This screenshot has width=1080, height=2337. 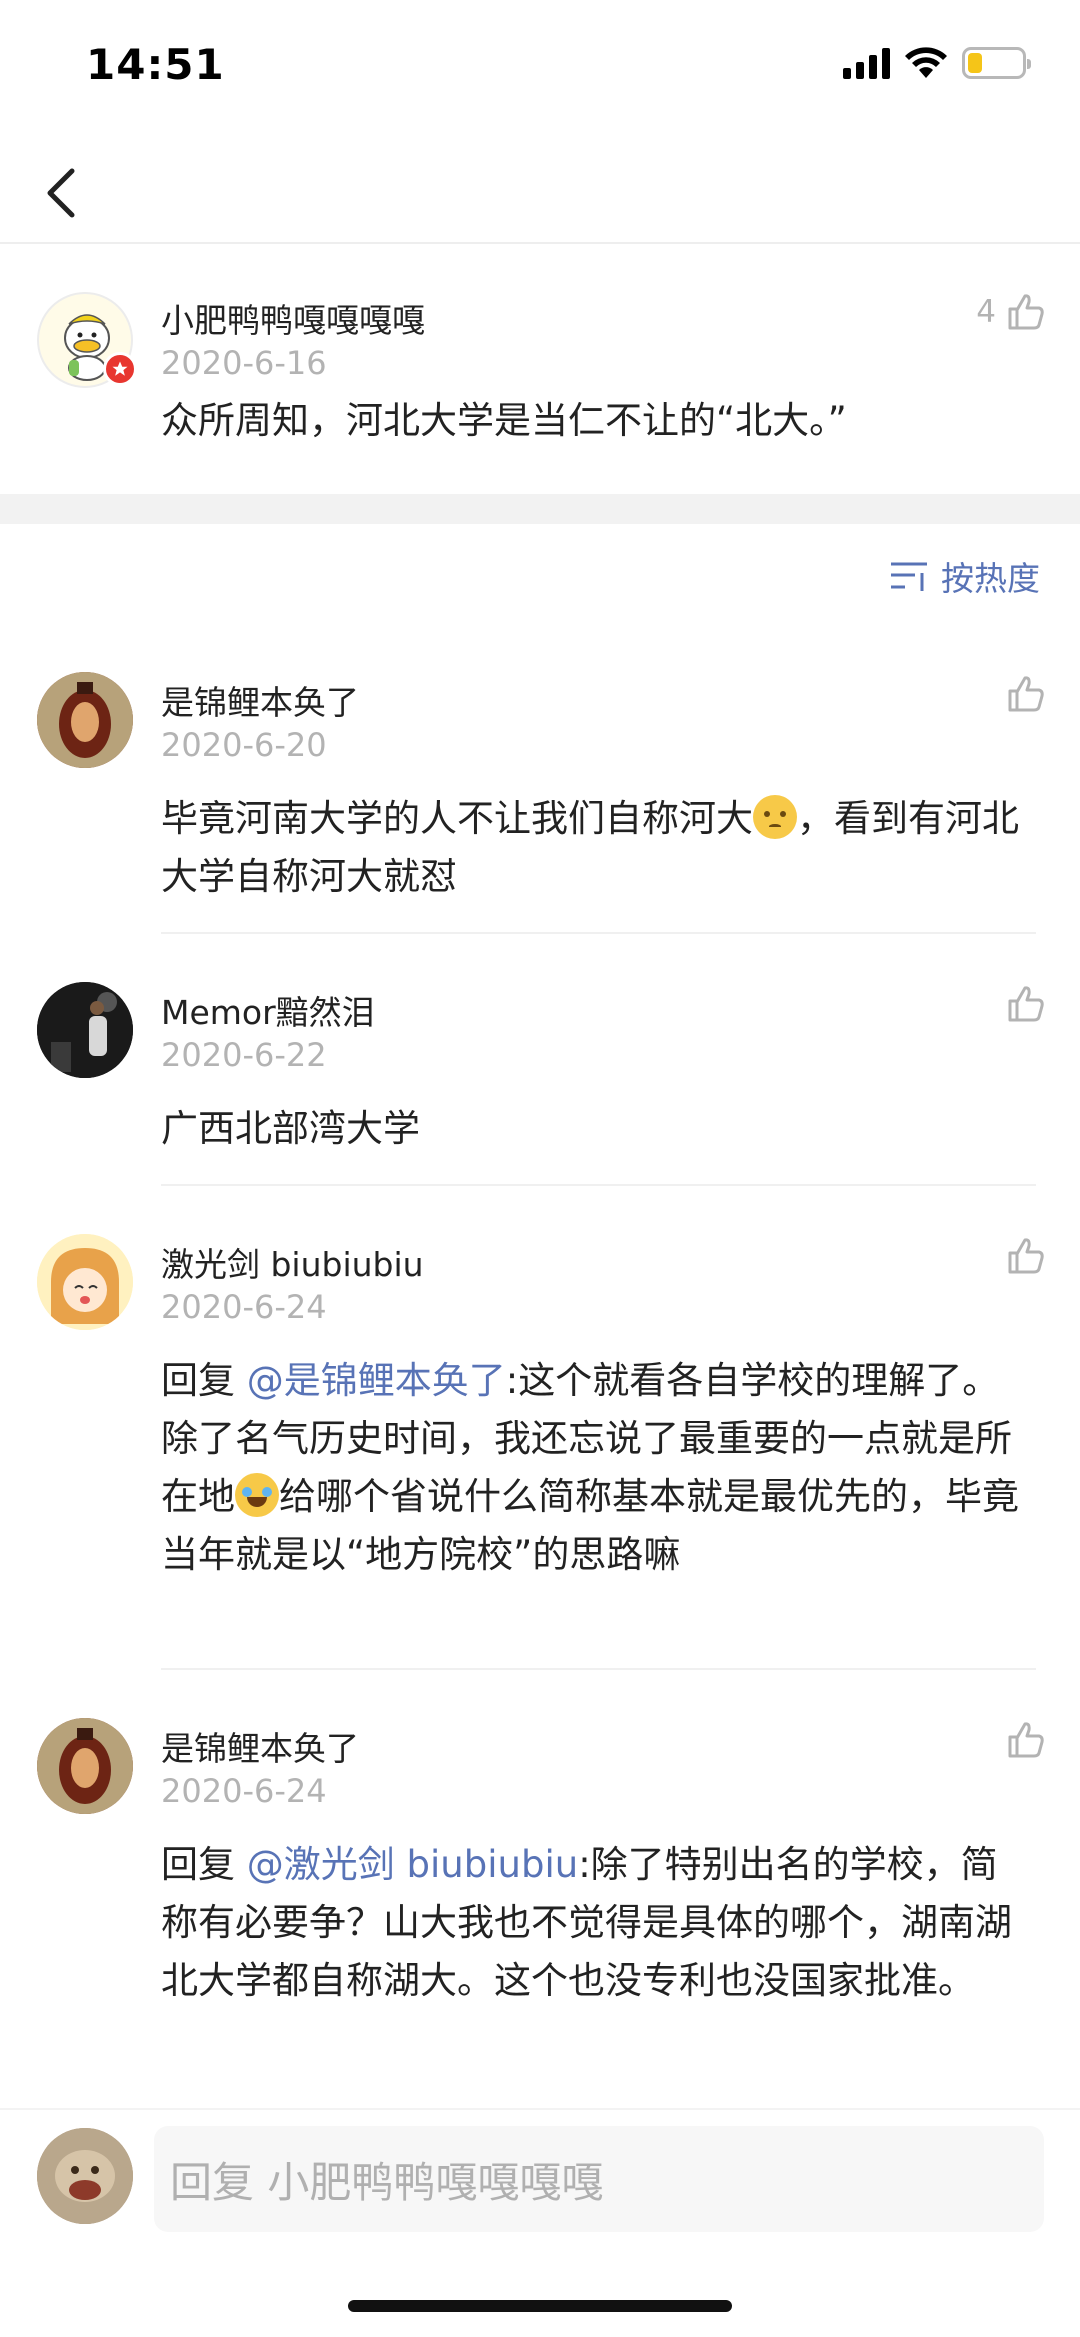 I want to click on post-like-button: 4, so click(x=1011, y=312).